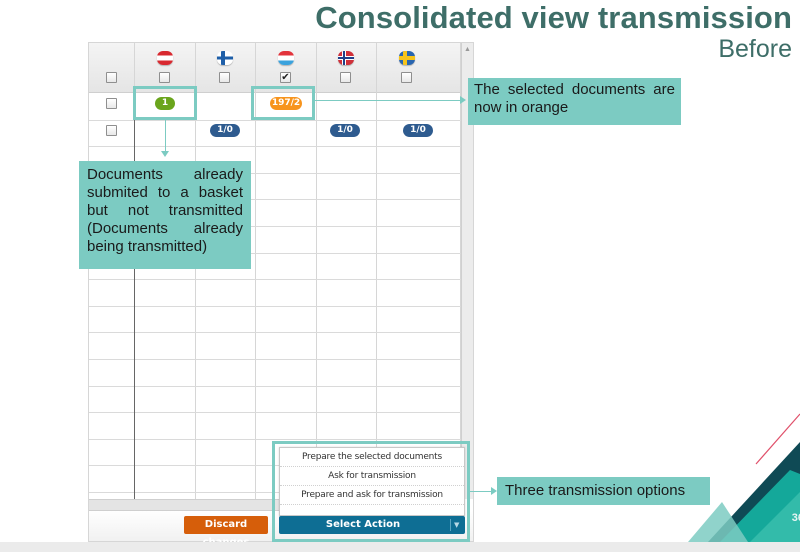  Describe the element at coordinates (345, 130) in the screenshot. I see `count-badge-norway: 1/0` at that location.